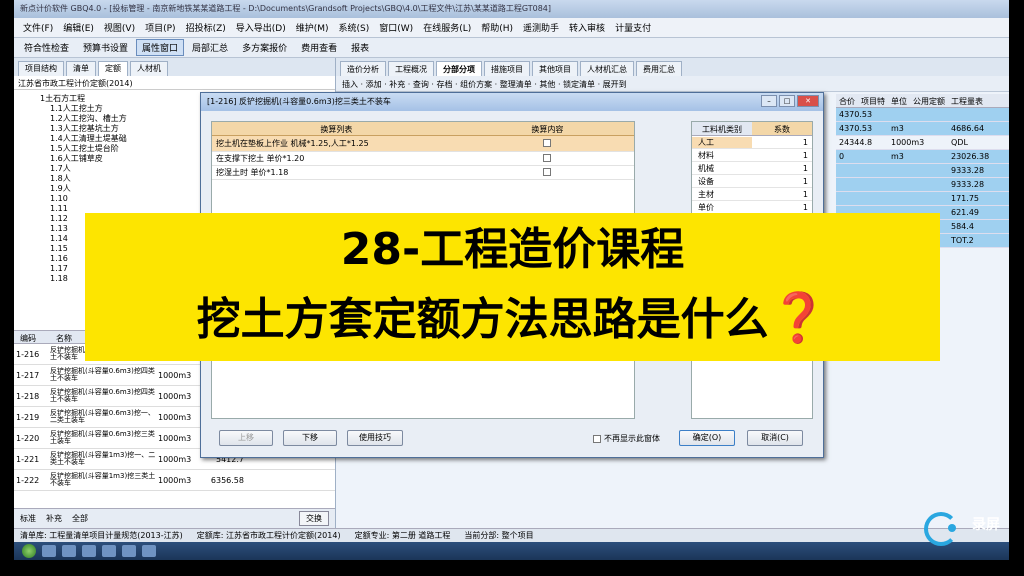 The image size is (1024, 576). I want to click on quota-unit: 1000m3, so click(175, 396).